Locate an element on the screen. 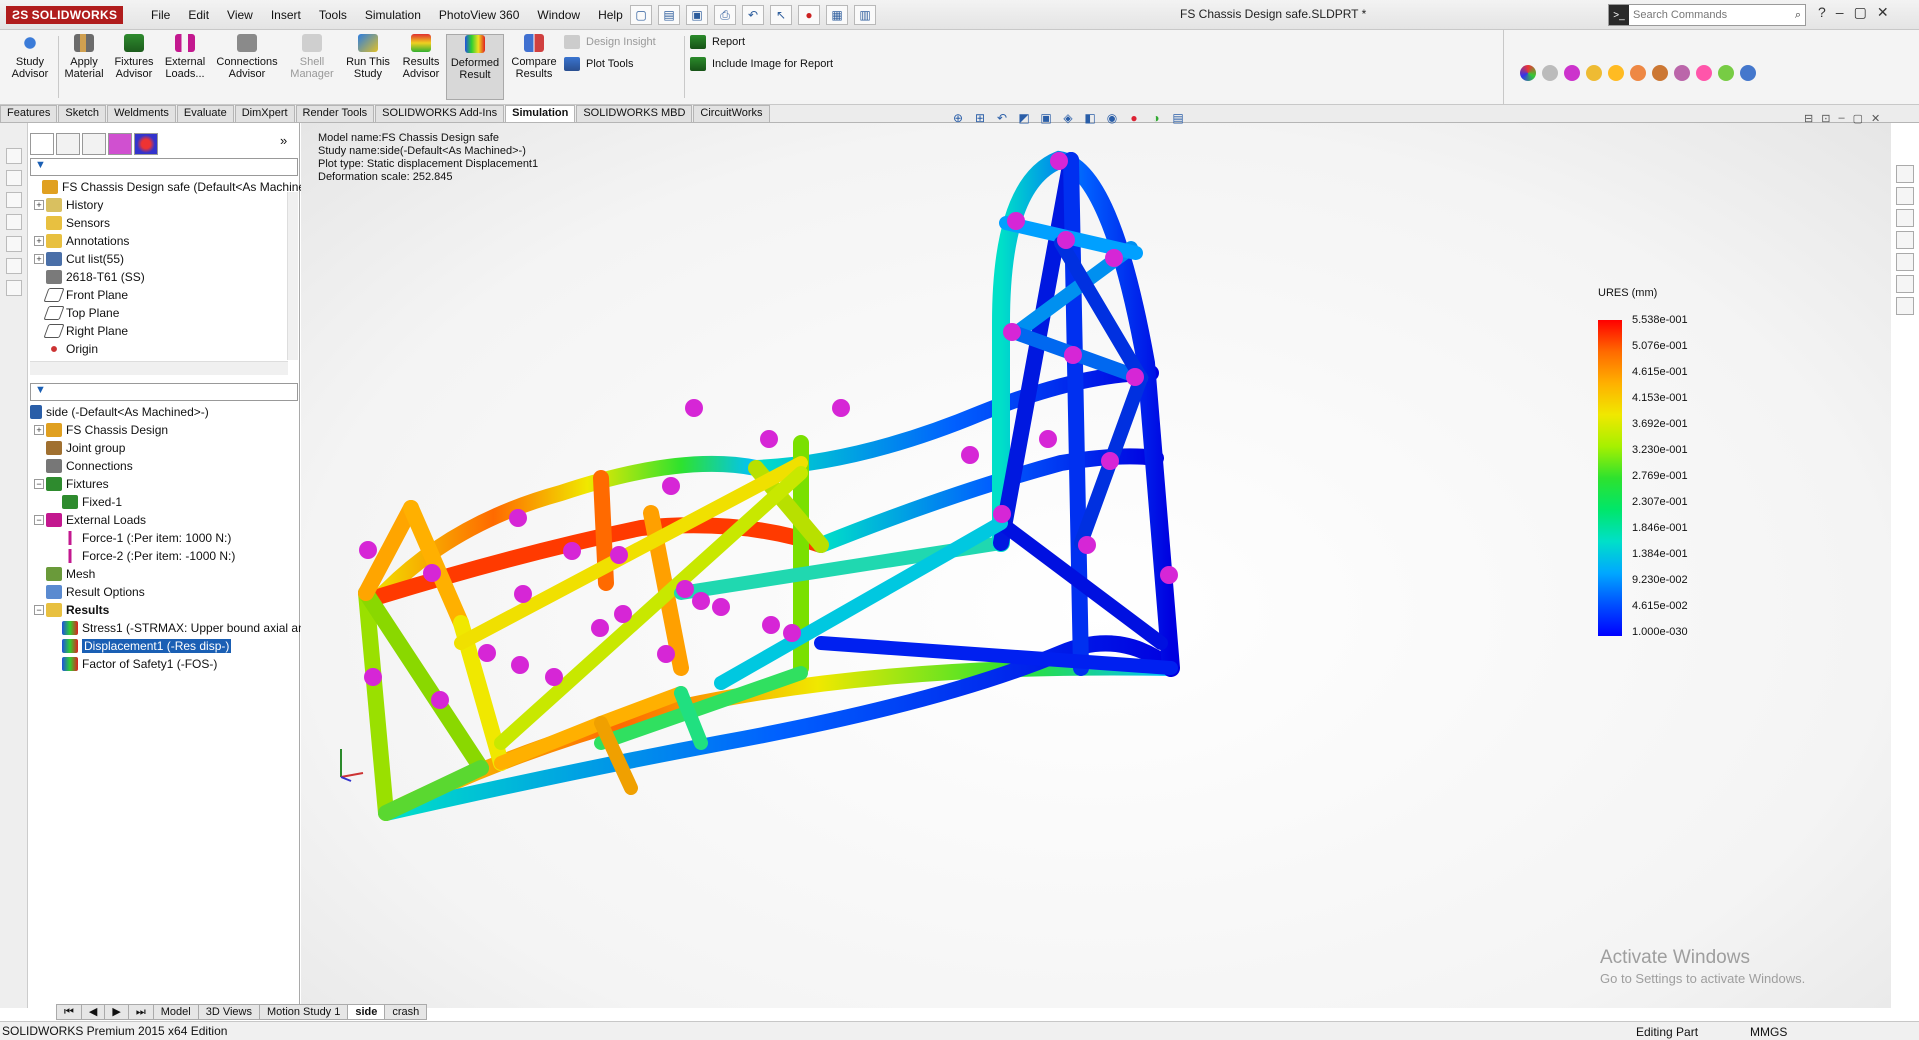 This screenshot has height=1040, width=1919. tree-item-top-plane: Top Plane is located at coordinates (169, 313).